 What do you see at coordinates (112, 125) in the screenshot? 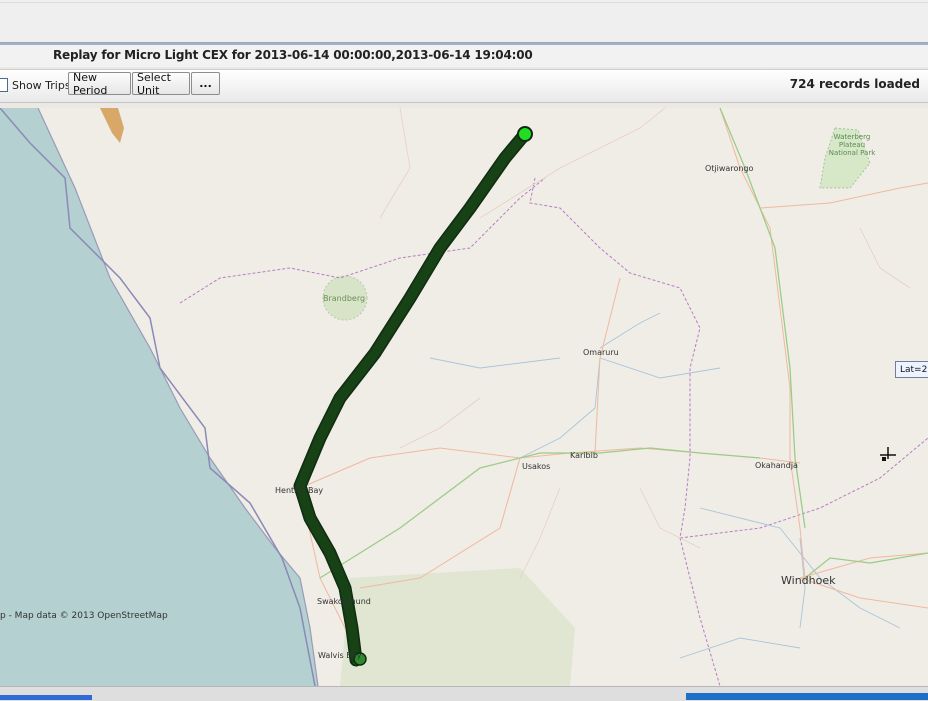
I see `dune-feature` at bounding box center [112, 125].